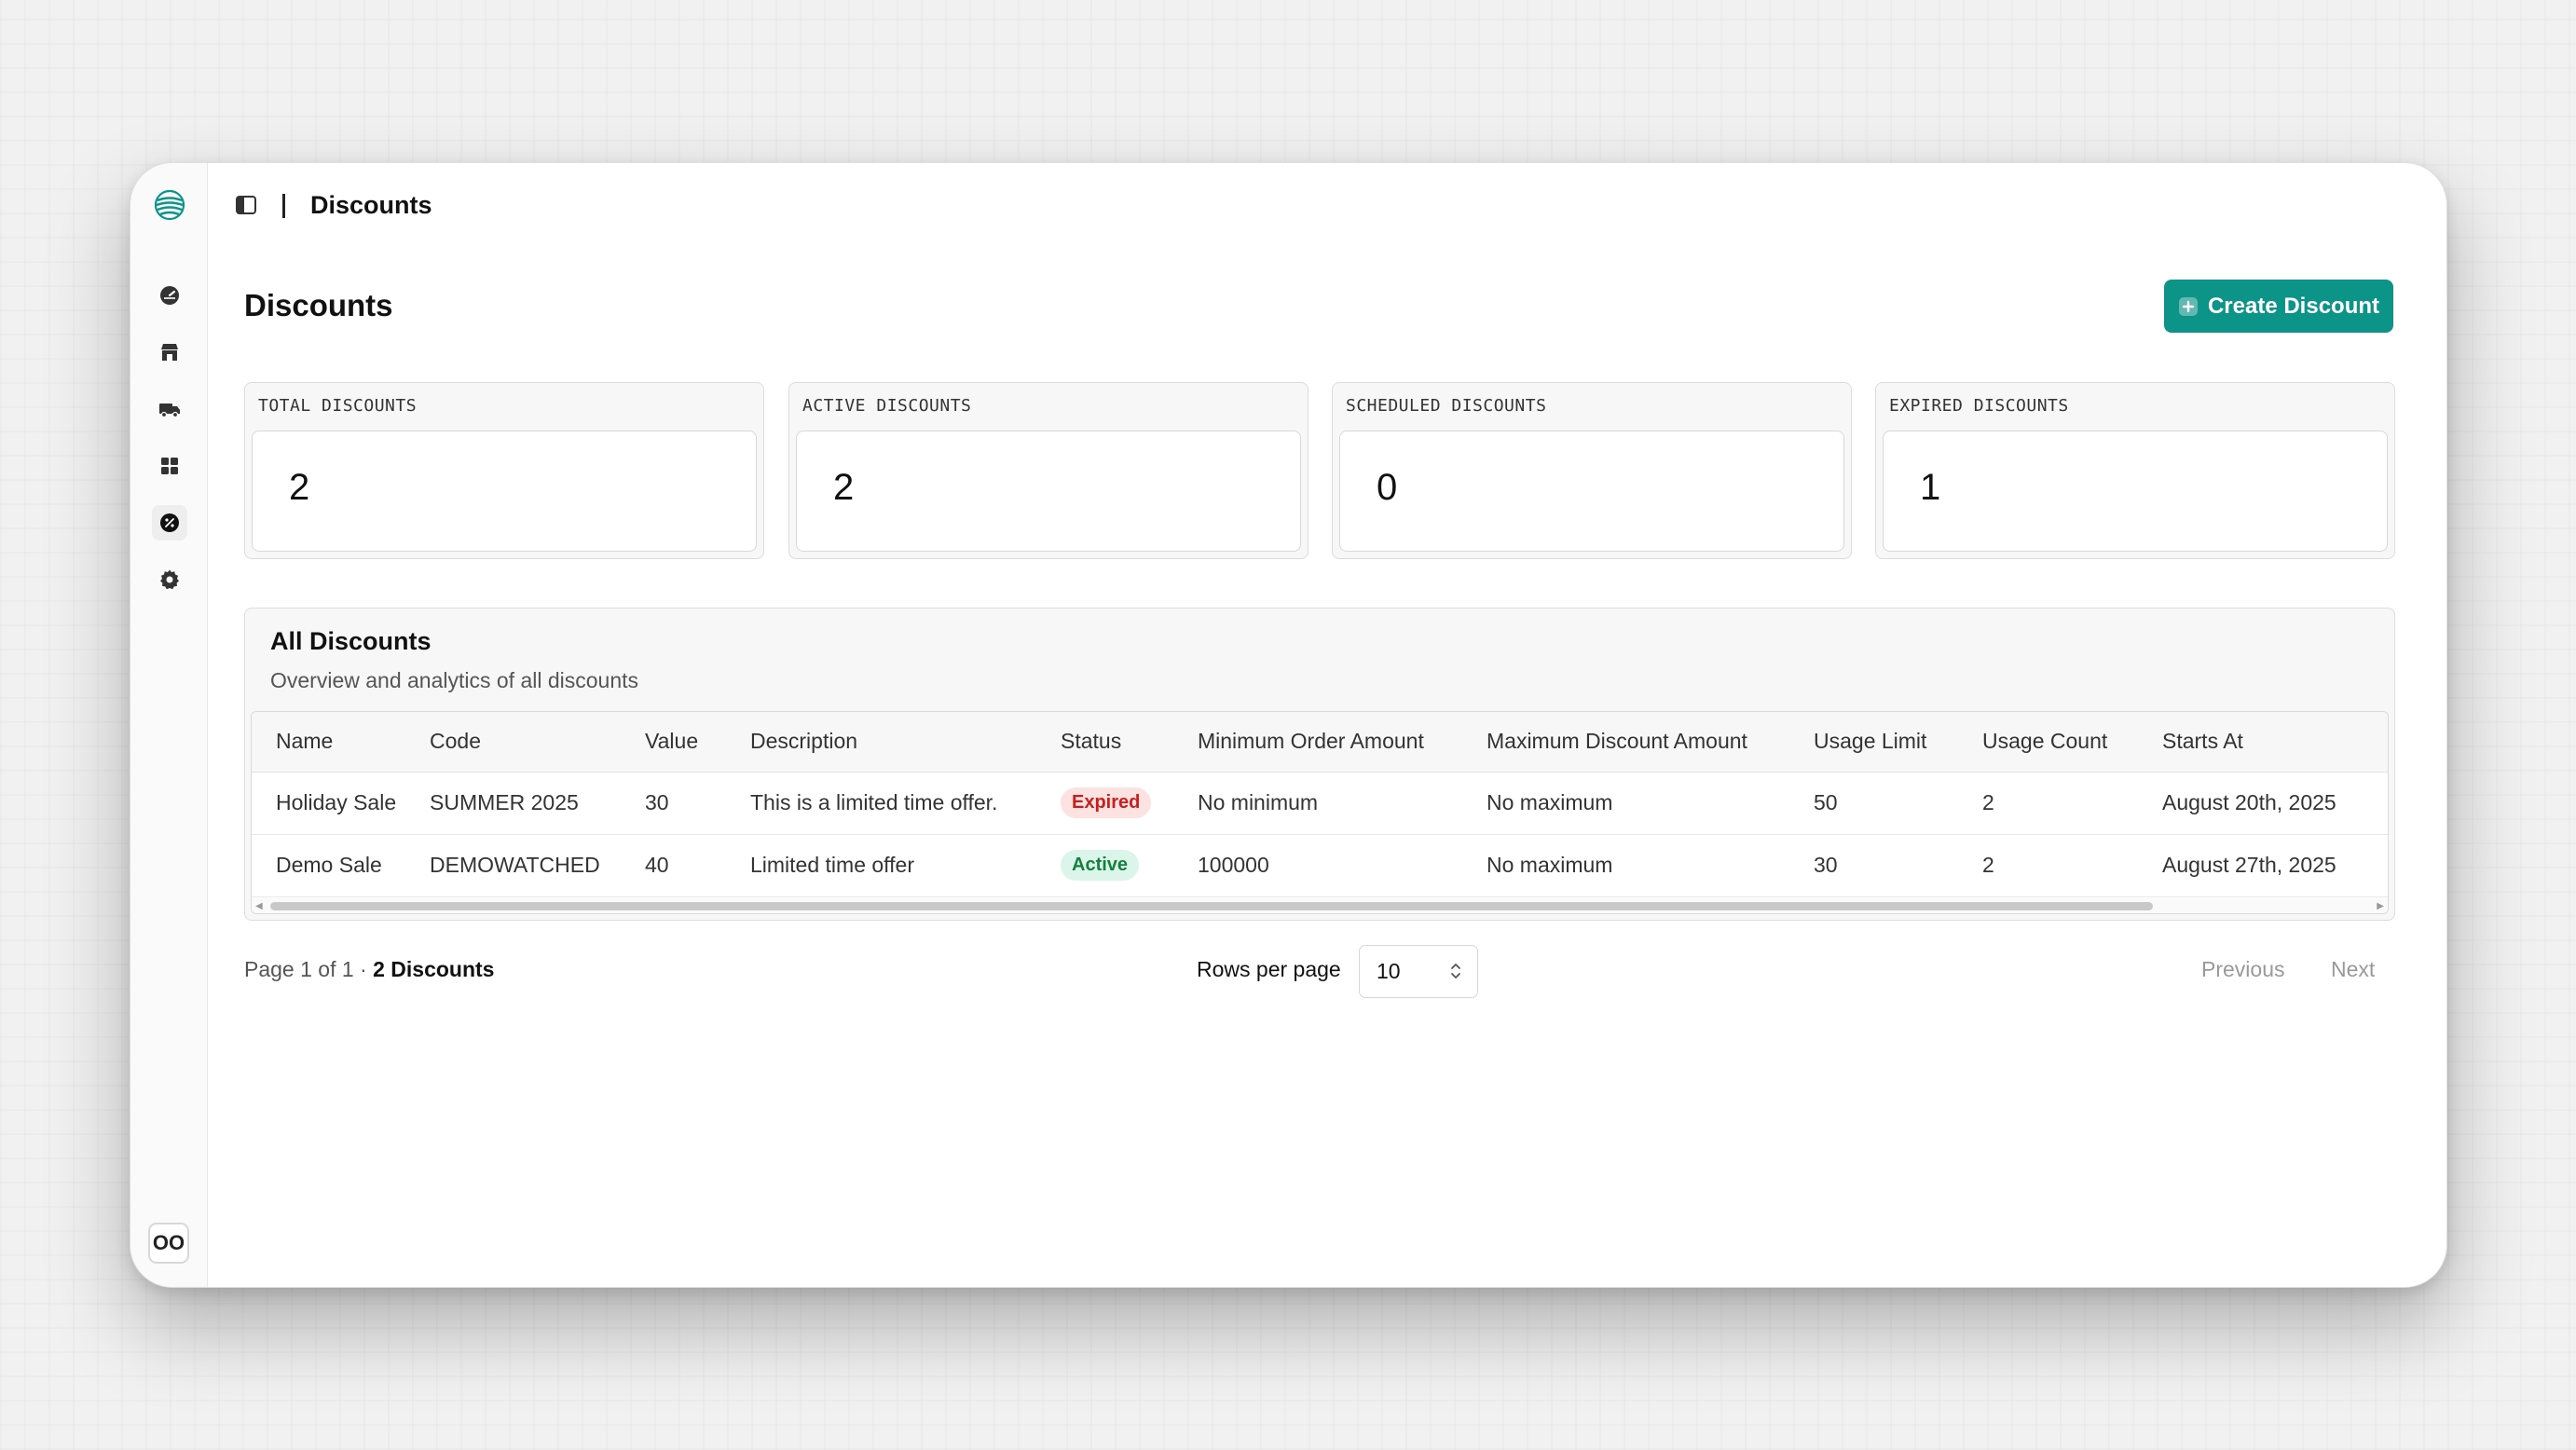 Image resolution: width=2576 pixels, height=1450 pixels. What do you see at coordinates (169, 409) in the screenshot?
I see `delivery-truck-icon` at bounding box center [169, 409].